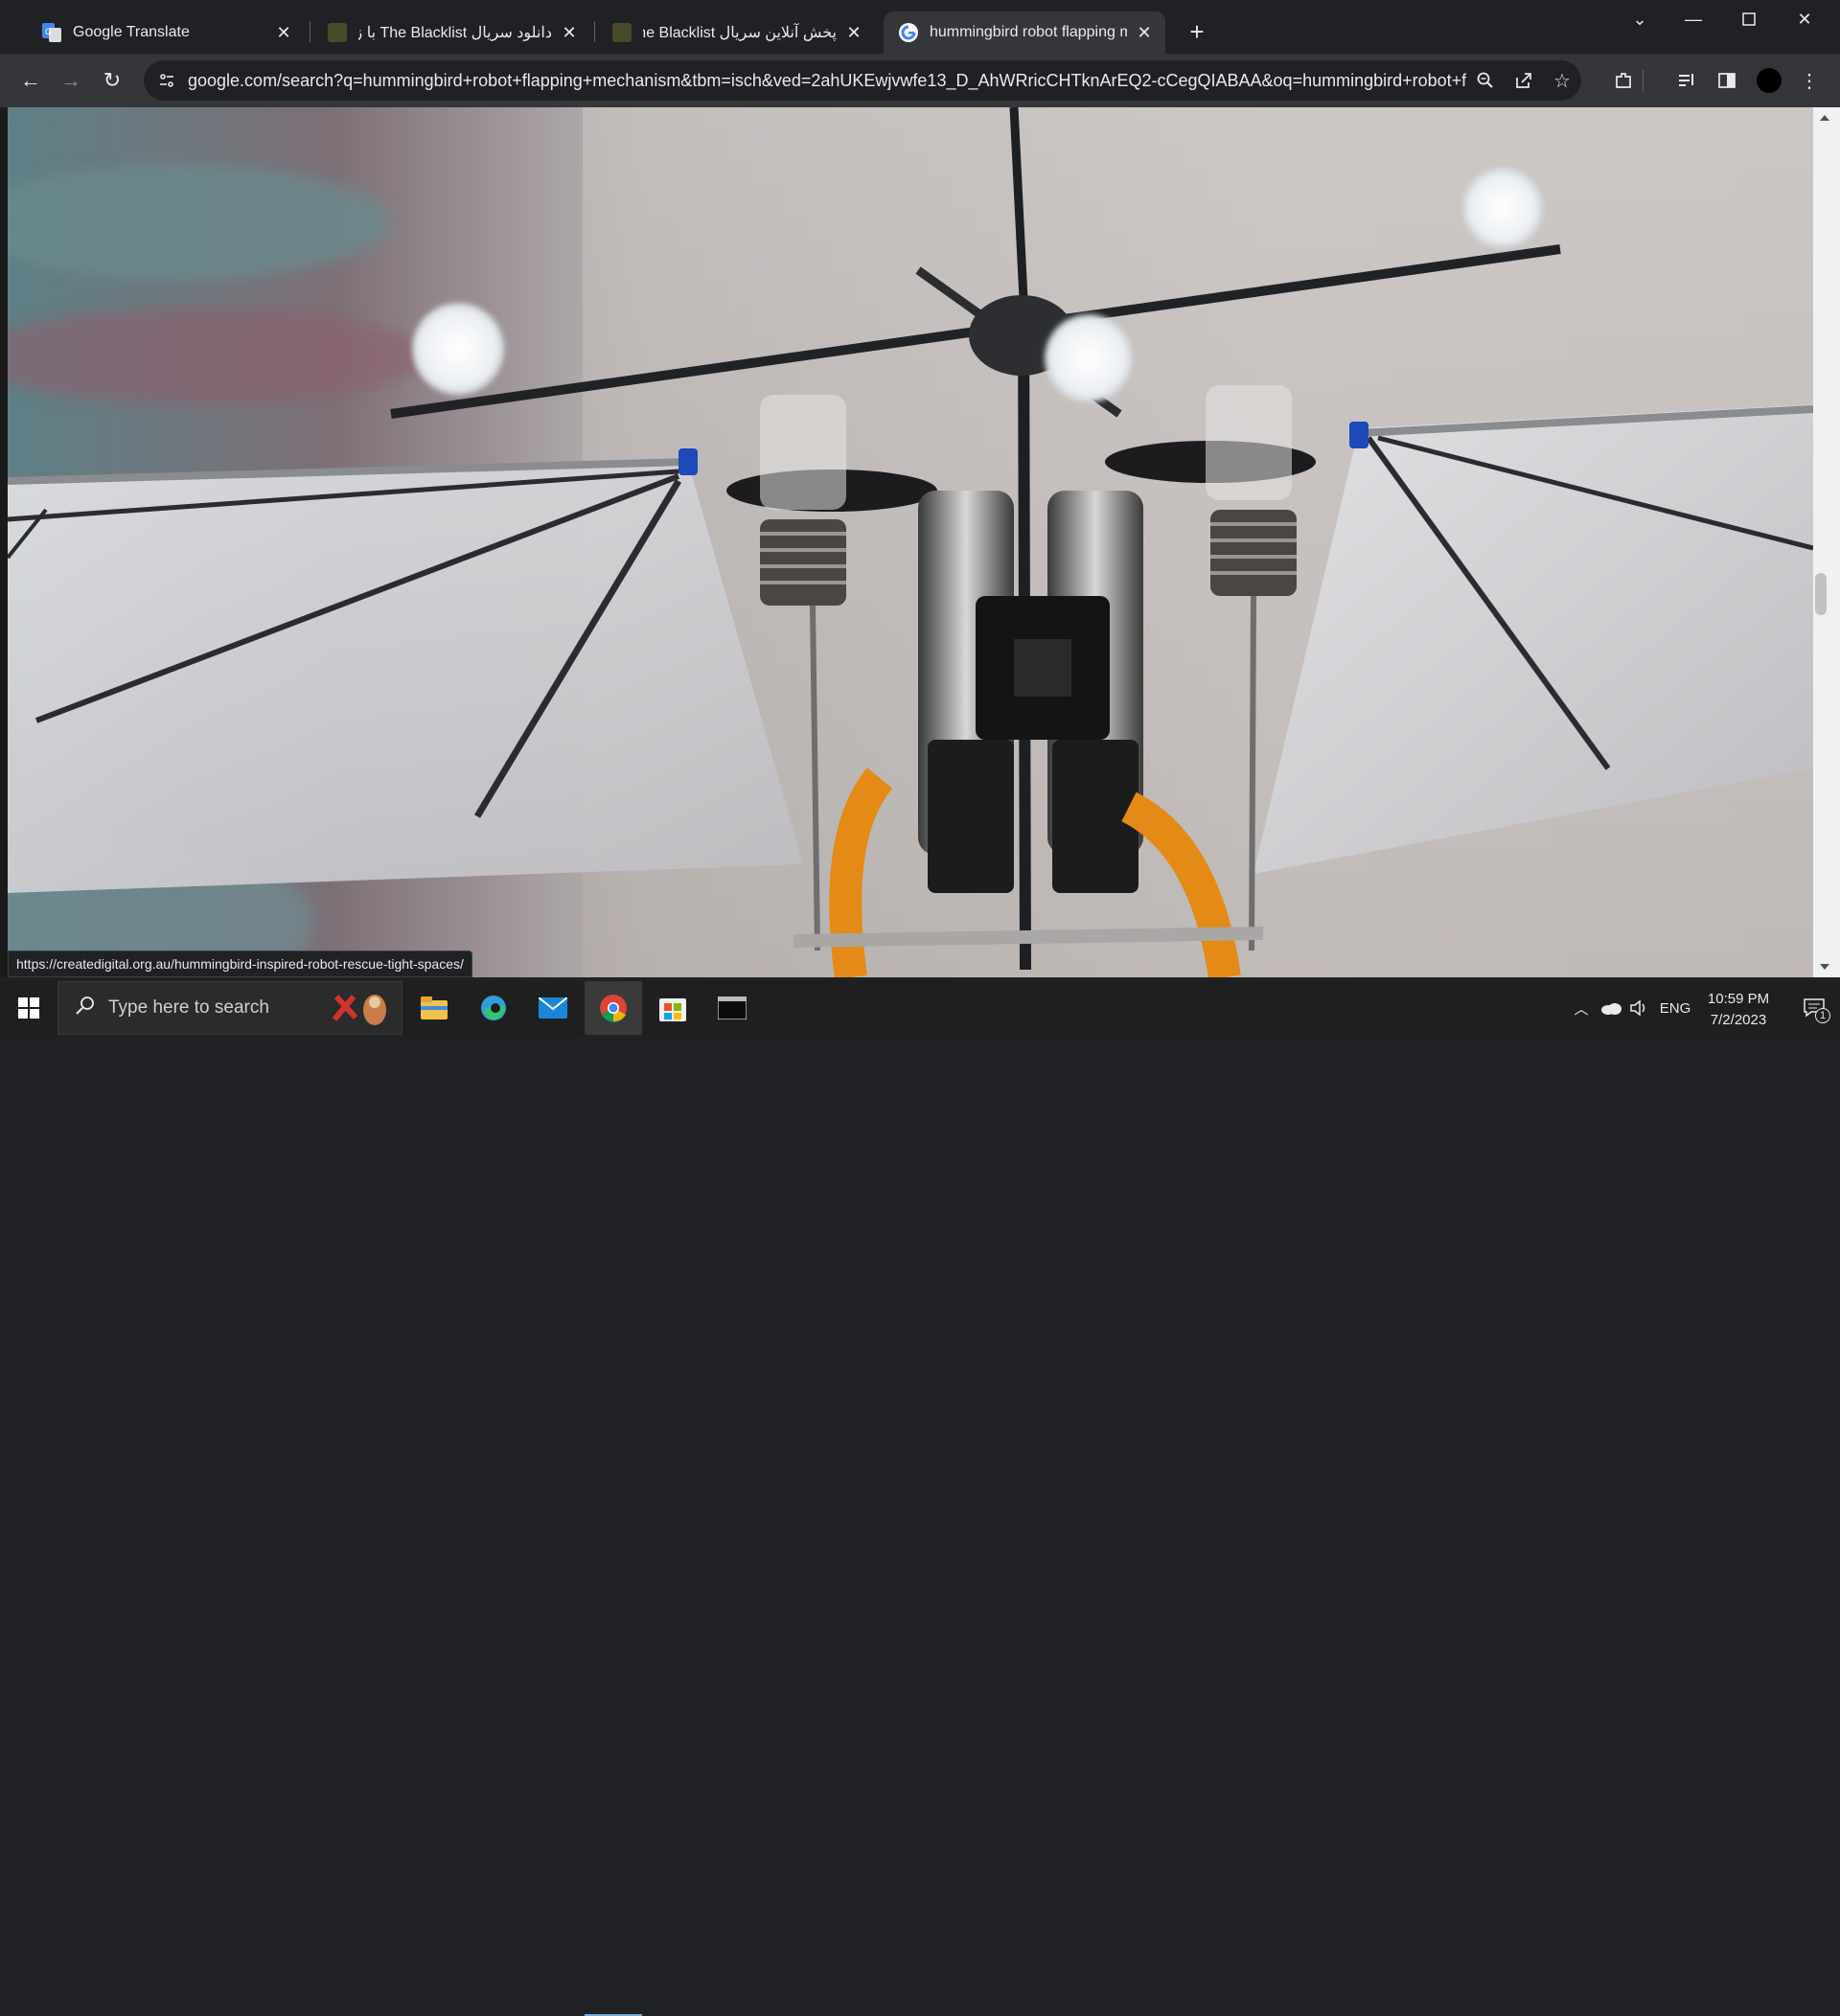  I want to click on svg-text: G, so click(48, 31).